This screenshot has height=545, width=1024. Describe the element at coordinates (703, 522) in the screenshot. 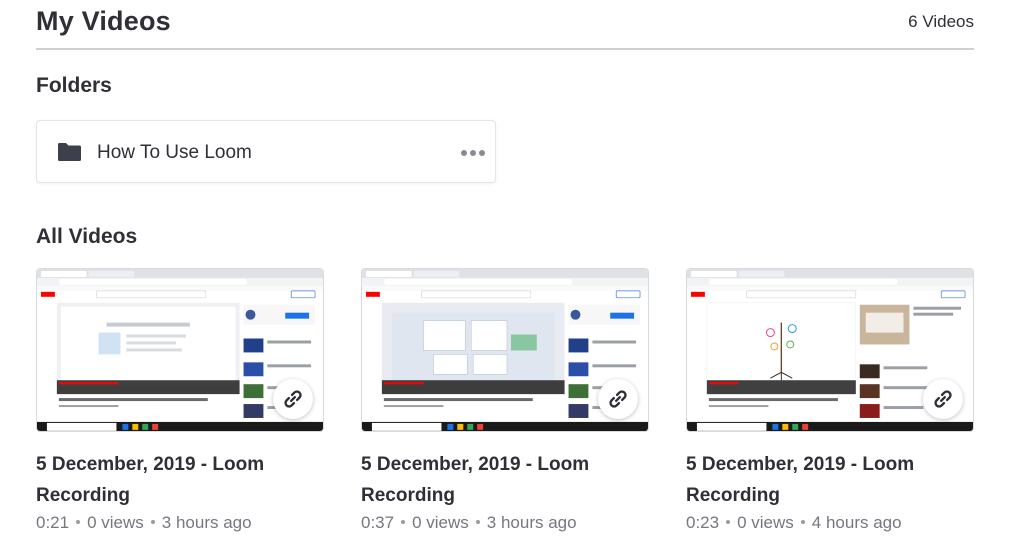

I see `video-duration: 0:23` at that location.